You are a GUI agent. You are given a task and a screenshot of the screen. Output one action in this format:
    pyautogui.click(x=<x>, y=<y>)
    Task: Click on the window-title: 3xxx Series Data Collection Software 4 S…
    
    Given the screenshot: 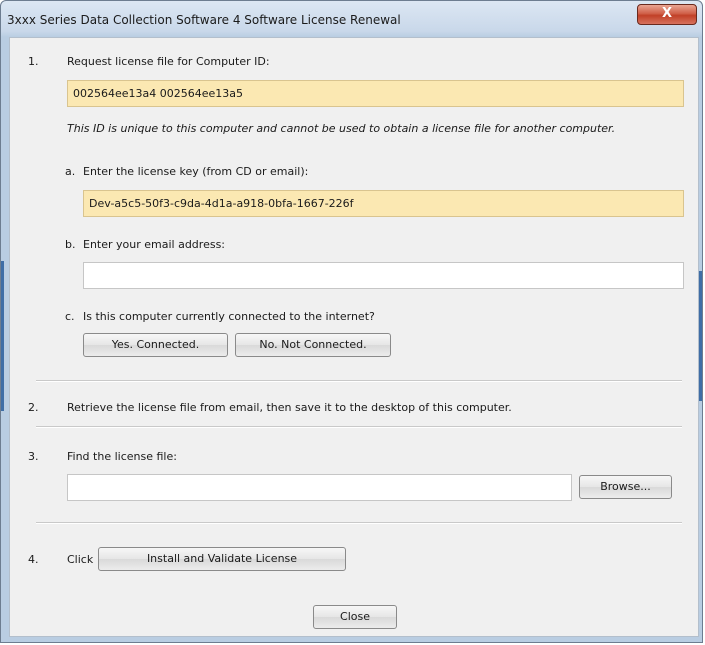 What is the action you would take?
    pyautogui.click(x=204, y=20)
    